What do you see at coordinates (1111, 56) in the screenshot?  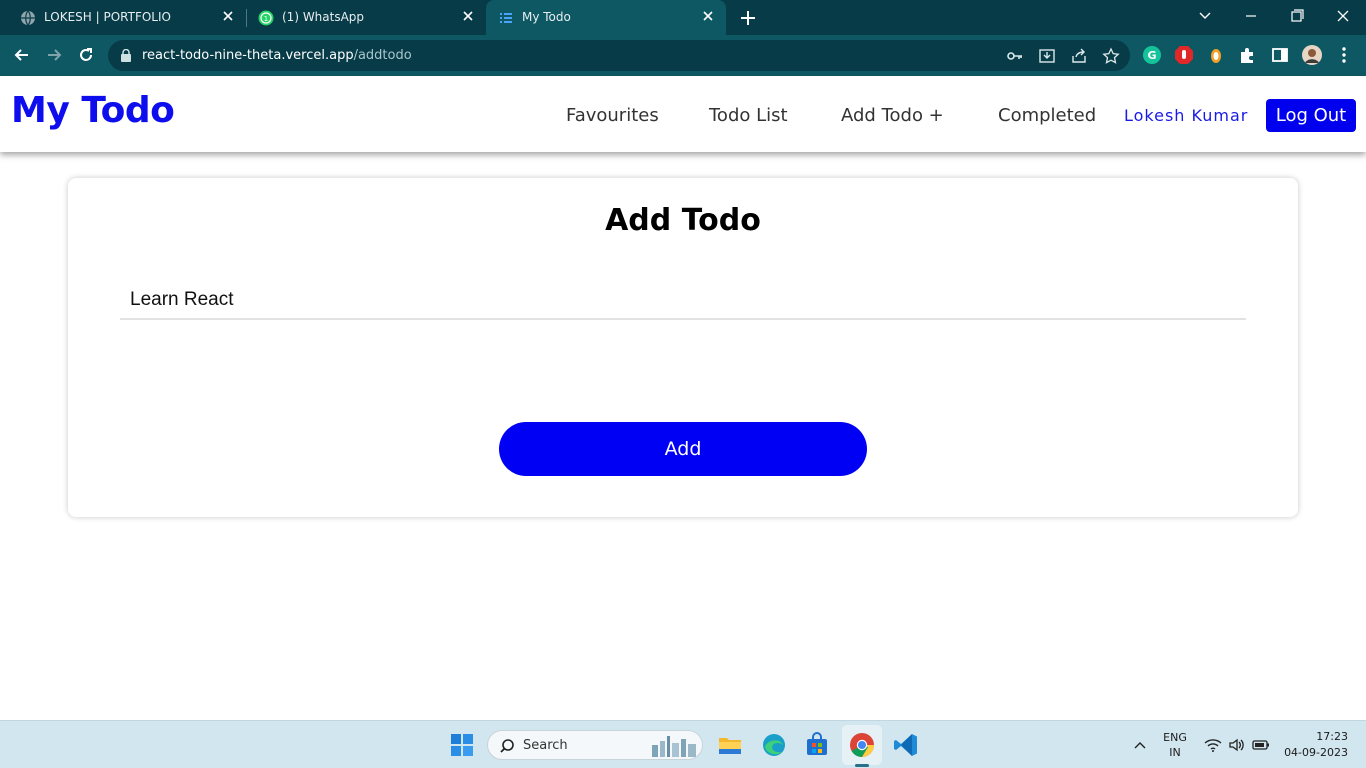 I see `bookmark-star-icon` at bounding box center [1111, 56].